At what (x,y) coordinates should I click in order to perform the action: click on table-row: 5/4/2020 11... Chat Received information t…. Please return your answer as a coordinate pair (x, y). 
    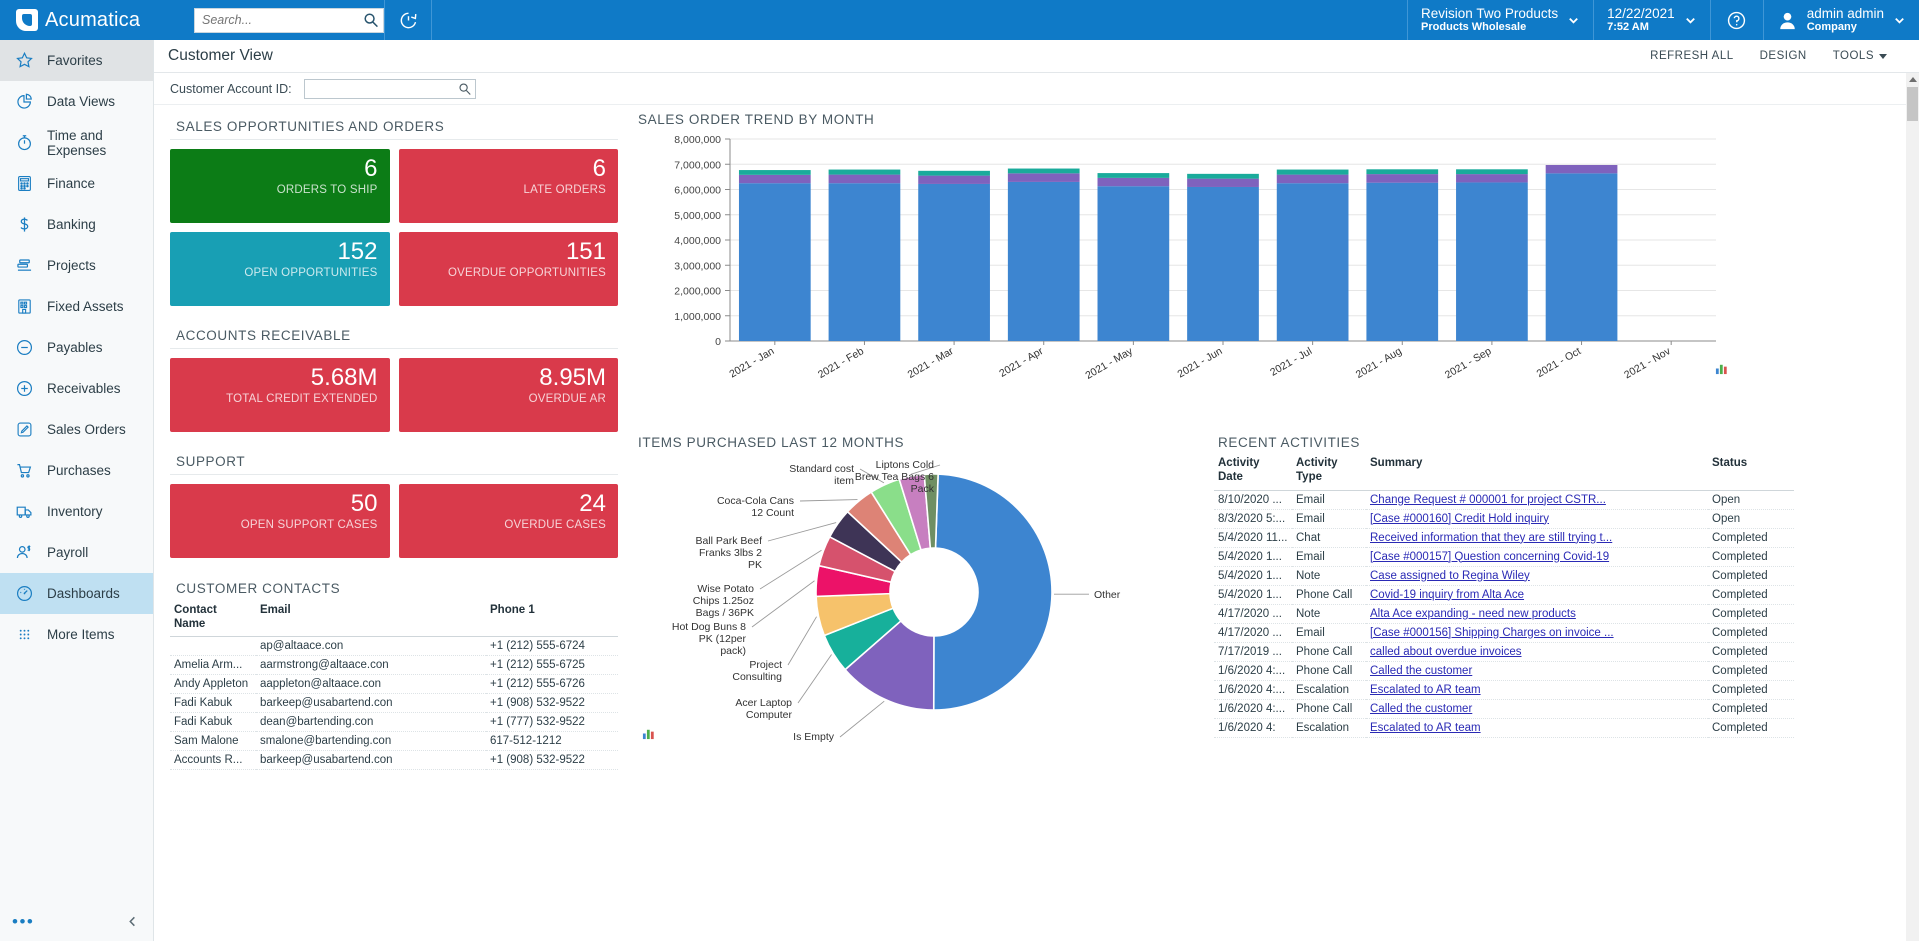
    Looking at the image, I should click on (1504, 538).